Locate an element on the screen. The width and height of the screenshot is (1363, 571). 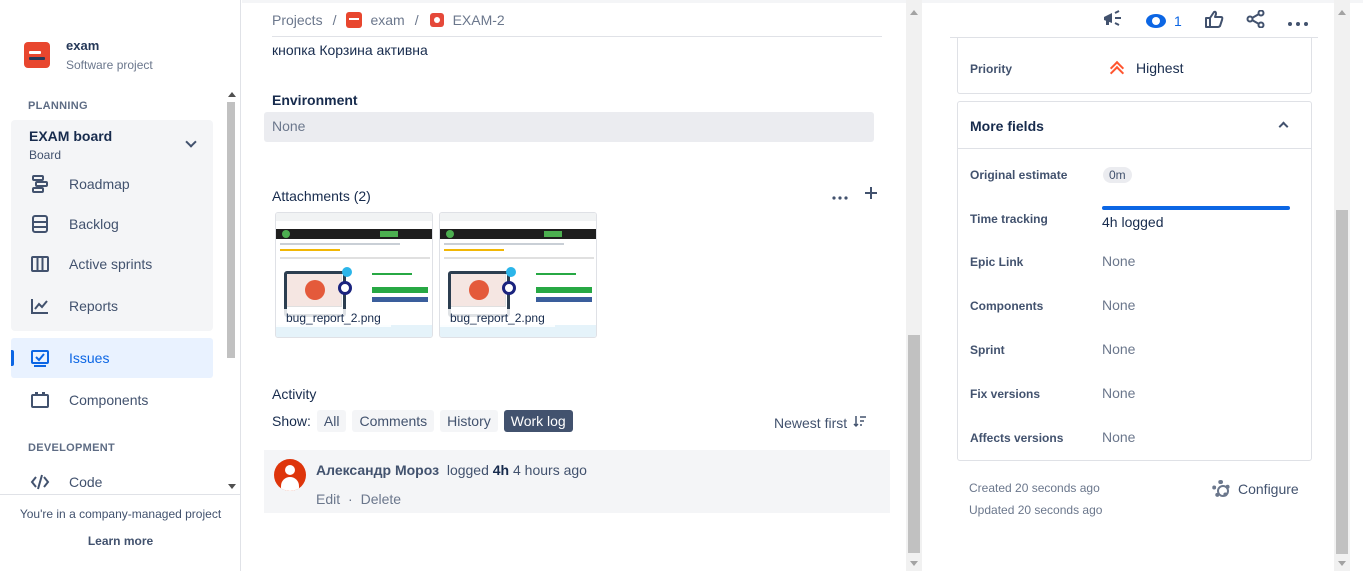
filter-worklog-button: Work log is located at coordinates (538, 421).